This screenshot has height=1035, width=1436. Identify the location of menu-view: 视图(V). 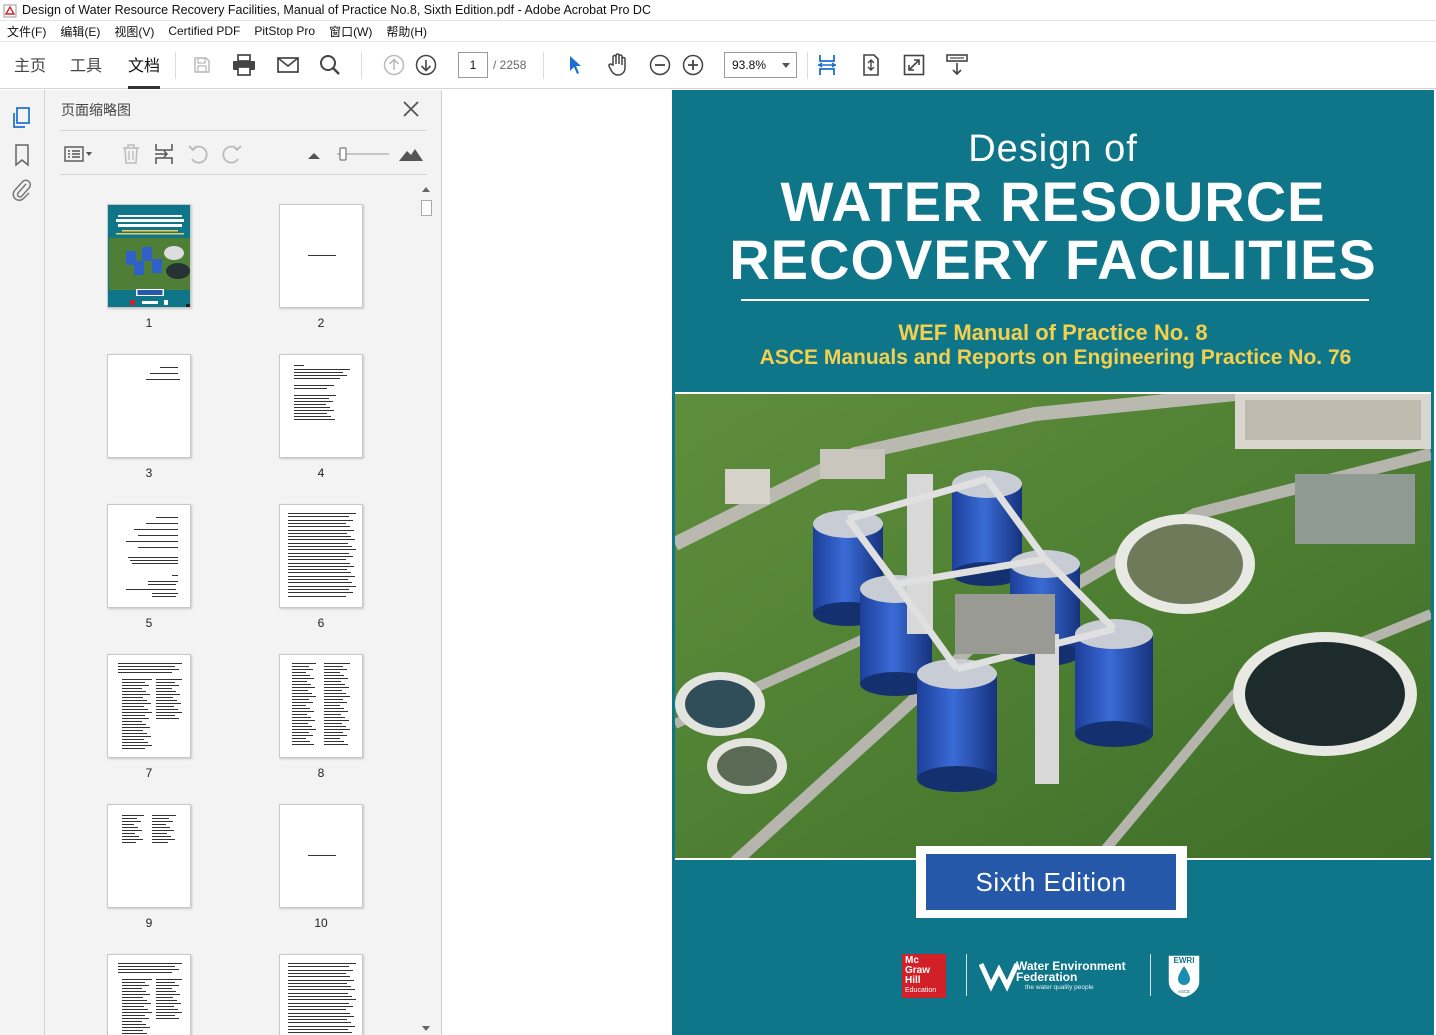
(134, 31).